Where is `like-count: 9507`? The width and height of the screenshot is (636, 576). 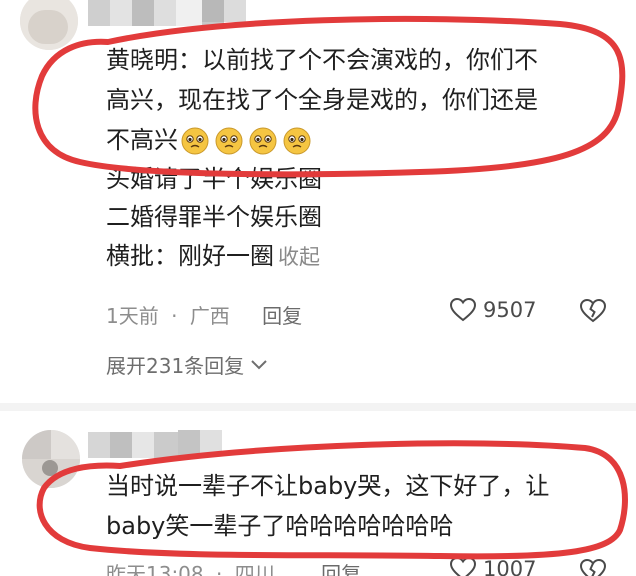
like-count: 9507 is located at coordinates (510, 310).